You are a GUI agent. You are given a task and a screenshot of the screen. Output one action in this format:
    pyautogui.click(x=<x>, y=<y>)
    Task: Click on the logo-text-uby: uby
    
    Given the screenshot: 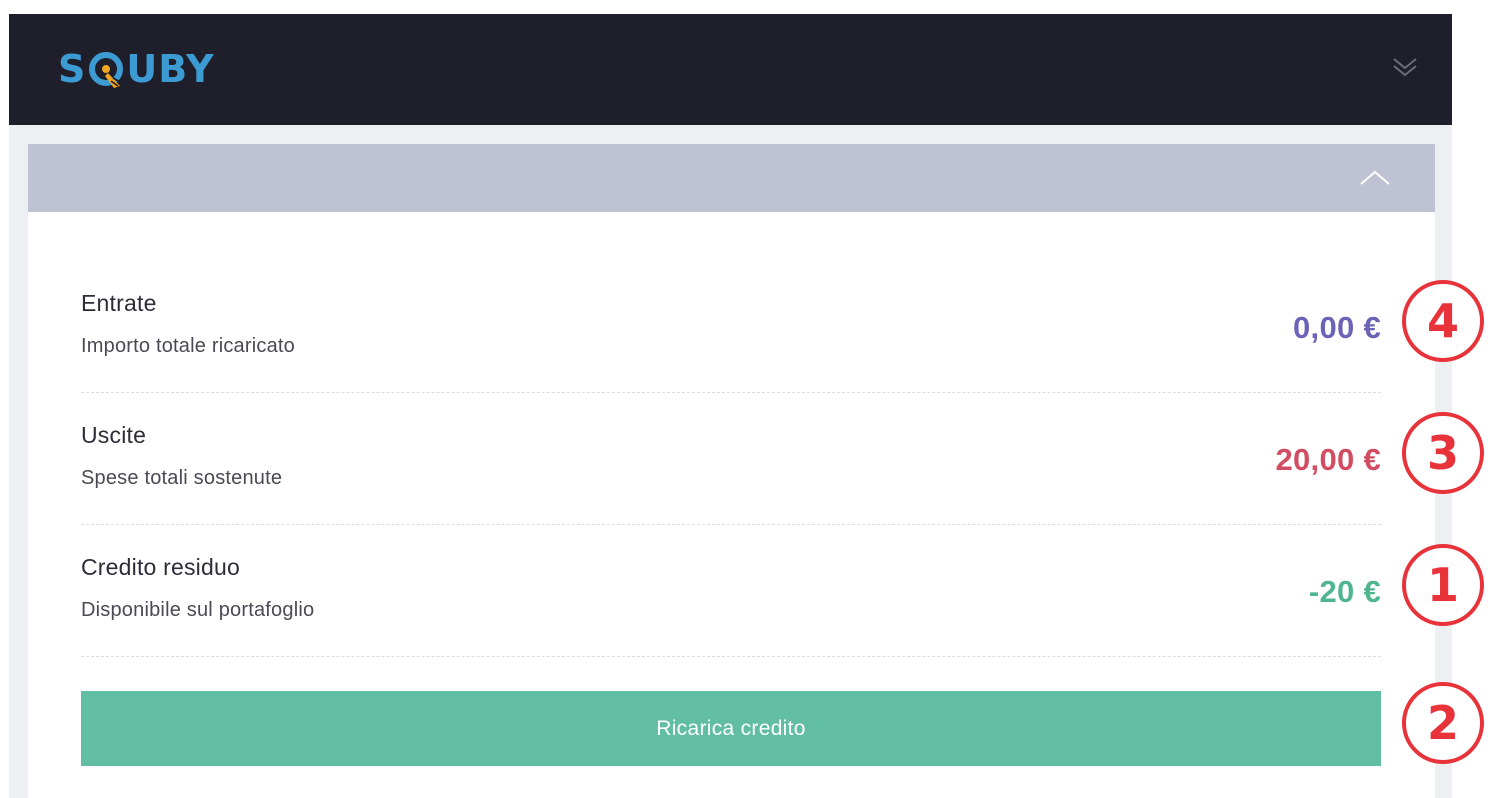 What is the action you would take?
    pyautogui.click(x=170, y=69)
    